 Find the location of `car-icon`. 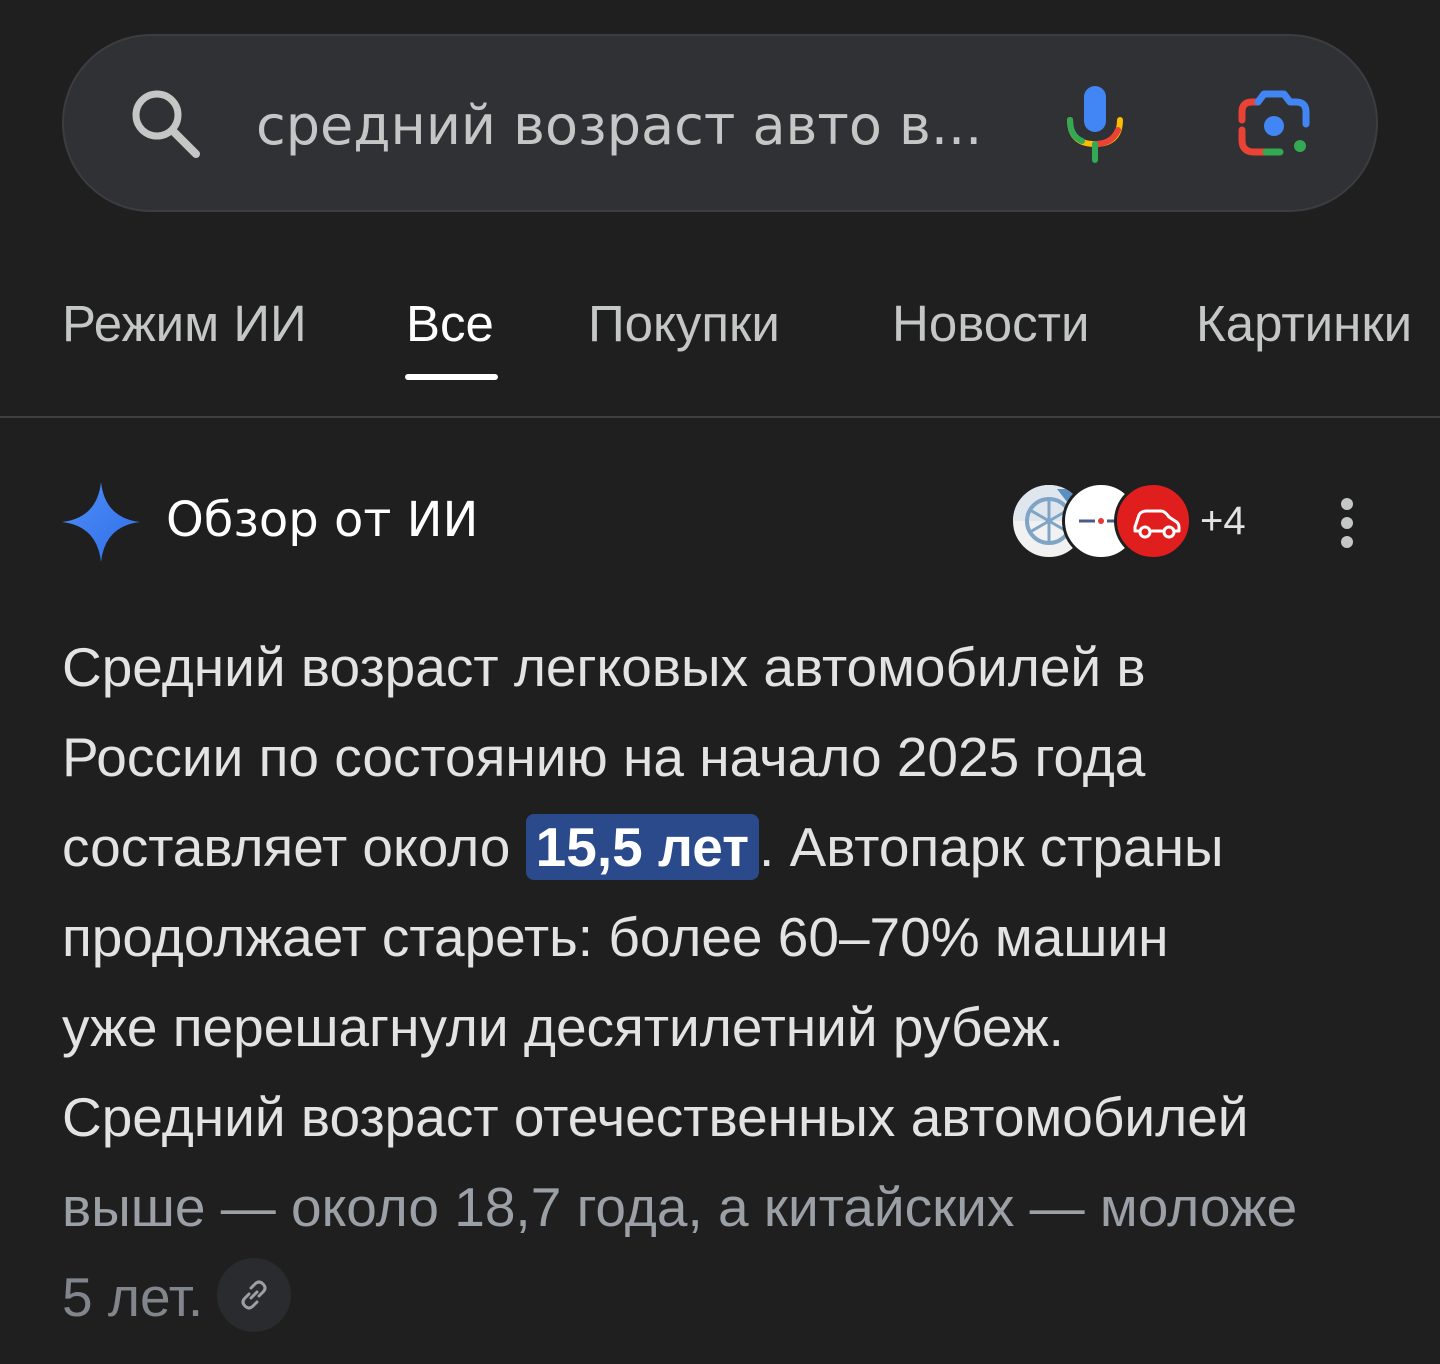

car-icon is located at coordinates (1157, 524).